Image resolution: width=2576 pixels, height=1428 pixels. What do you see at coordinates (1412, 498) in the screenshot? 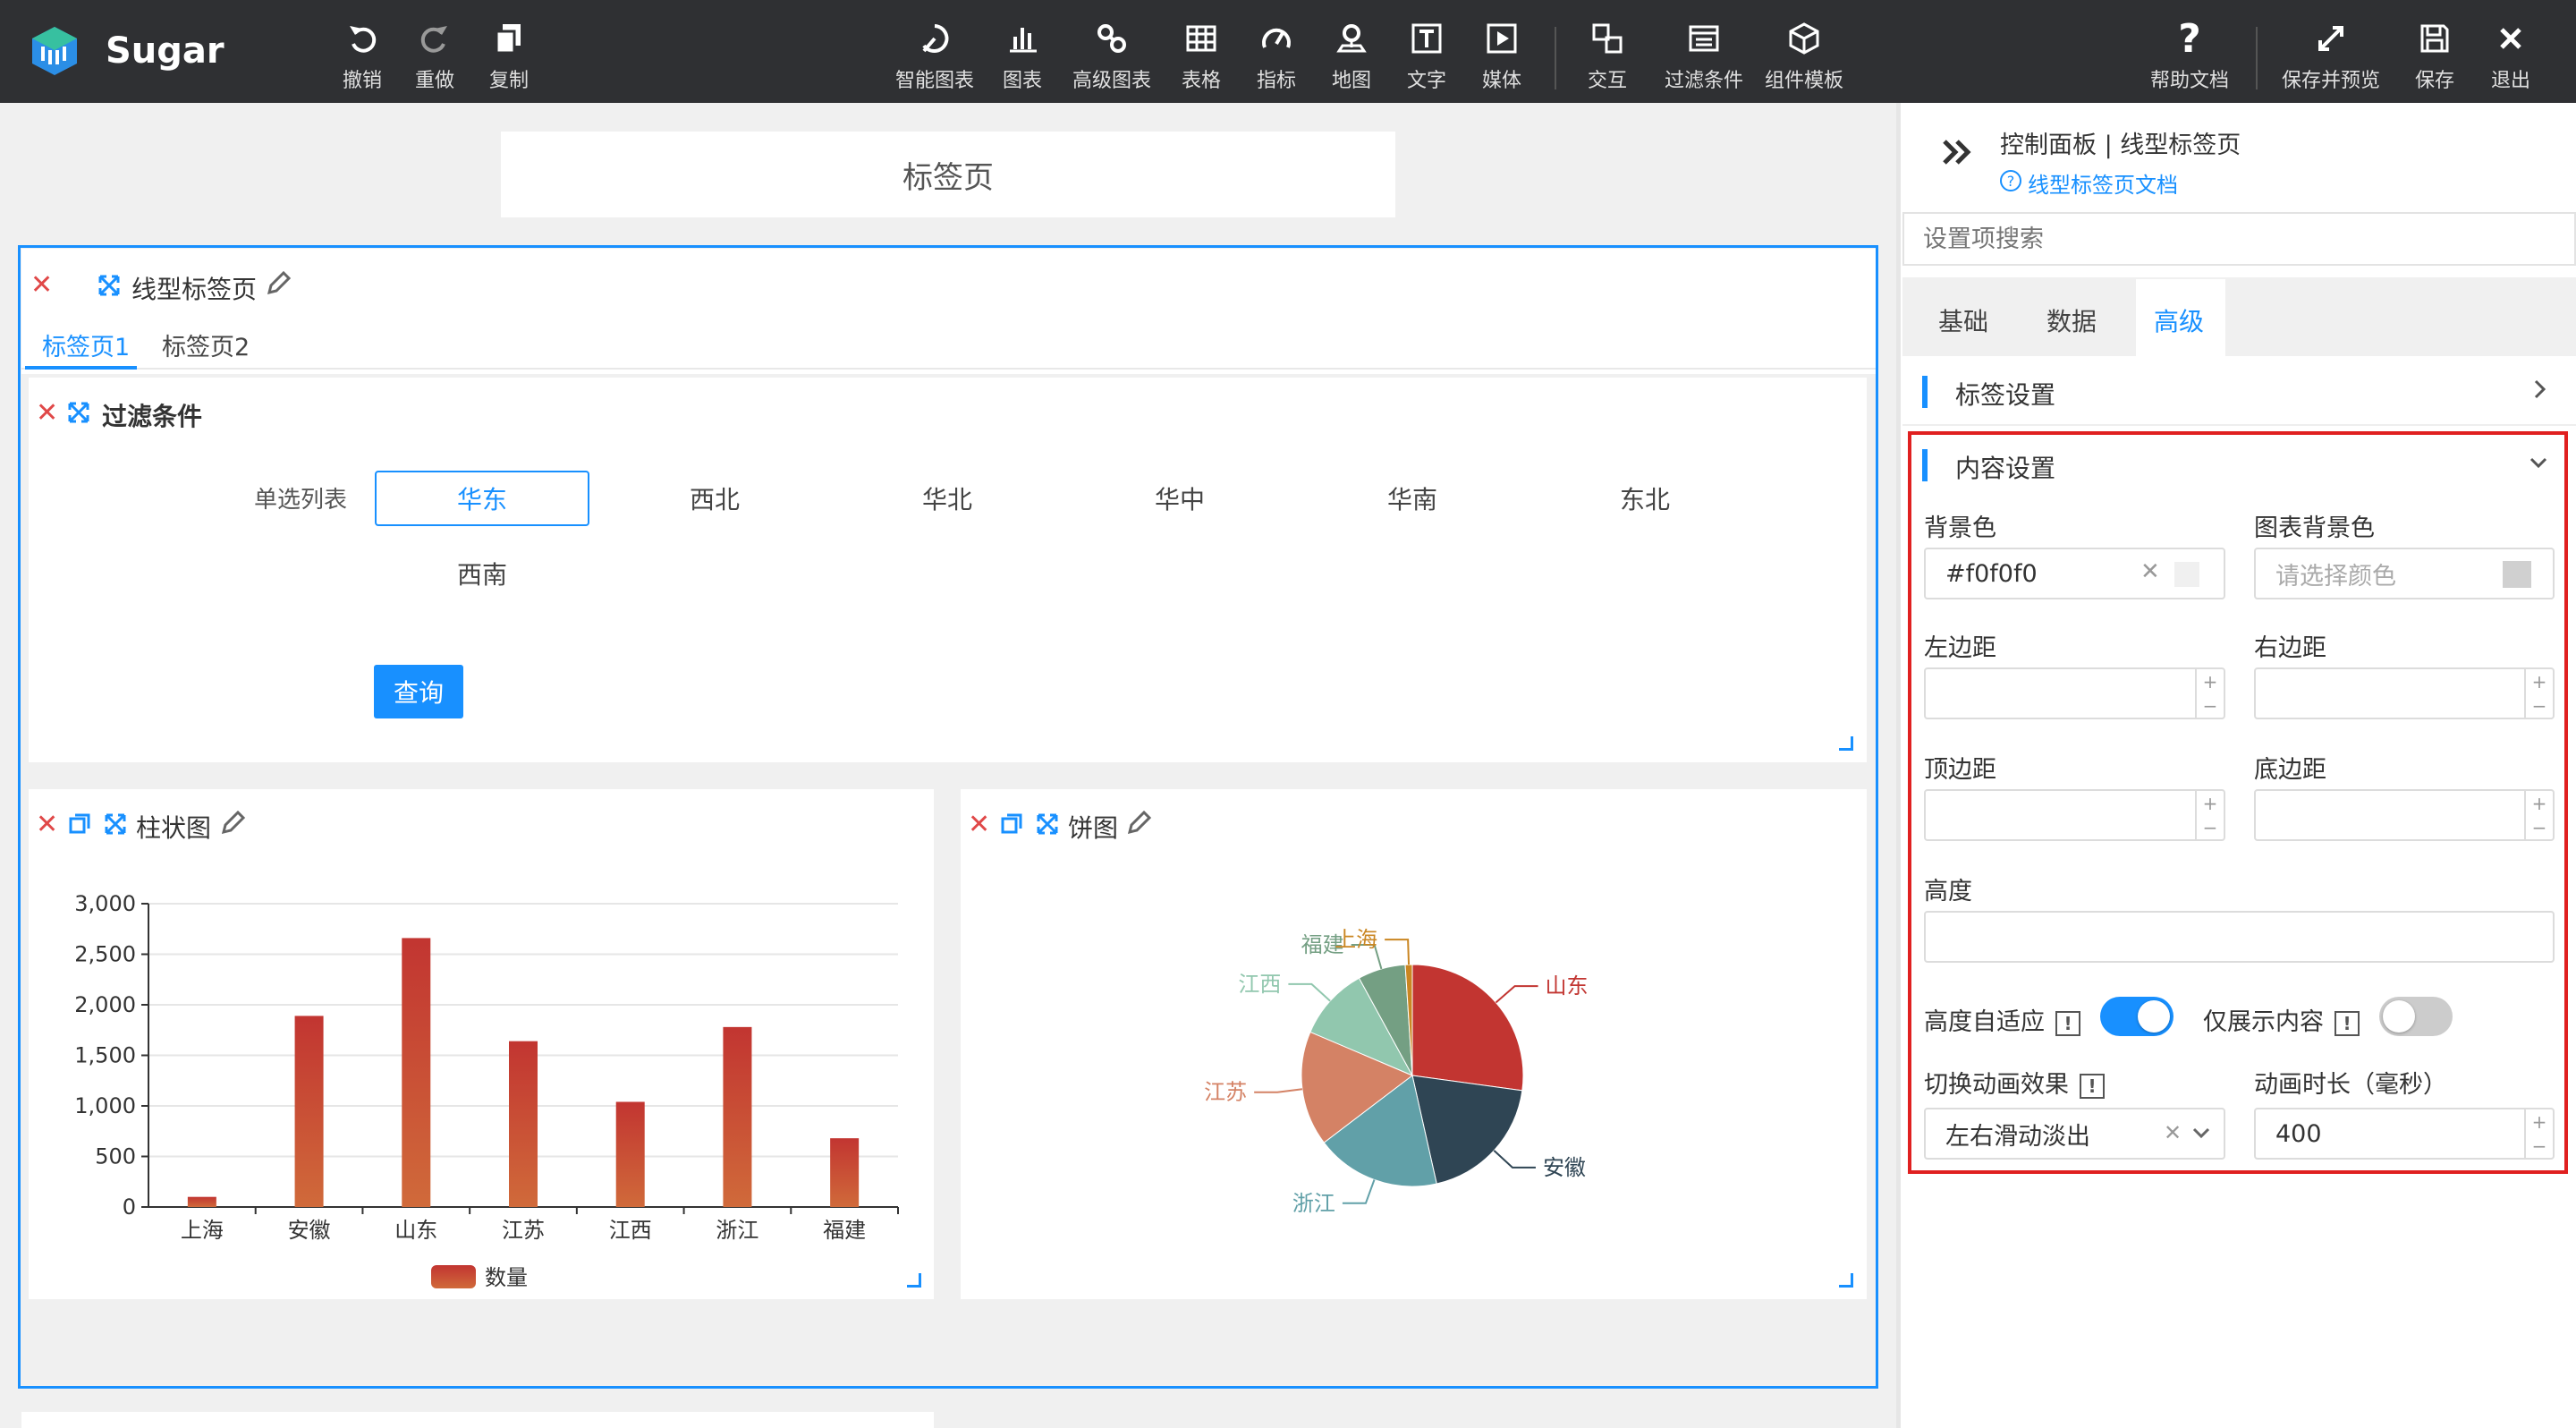
I see `filter-option-huanan: 华南` at bounding box center [1412, 498].